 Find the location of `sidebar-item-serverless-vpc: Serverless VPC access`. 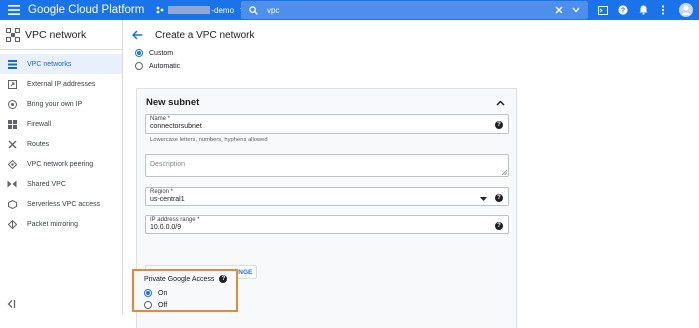

sidebar-item-serverless-vpc: Serverless VPC access is located at coordinates (61, 204).